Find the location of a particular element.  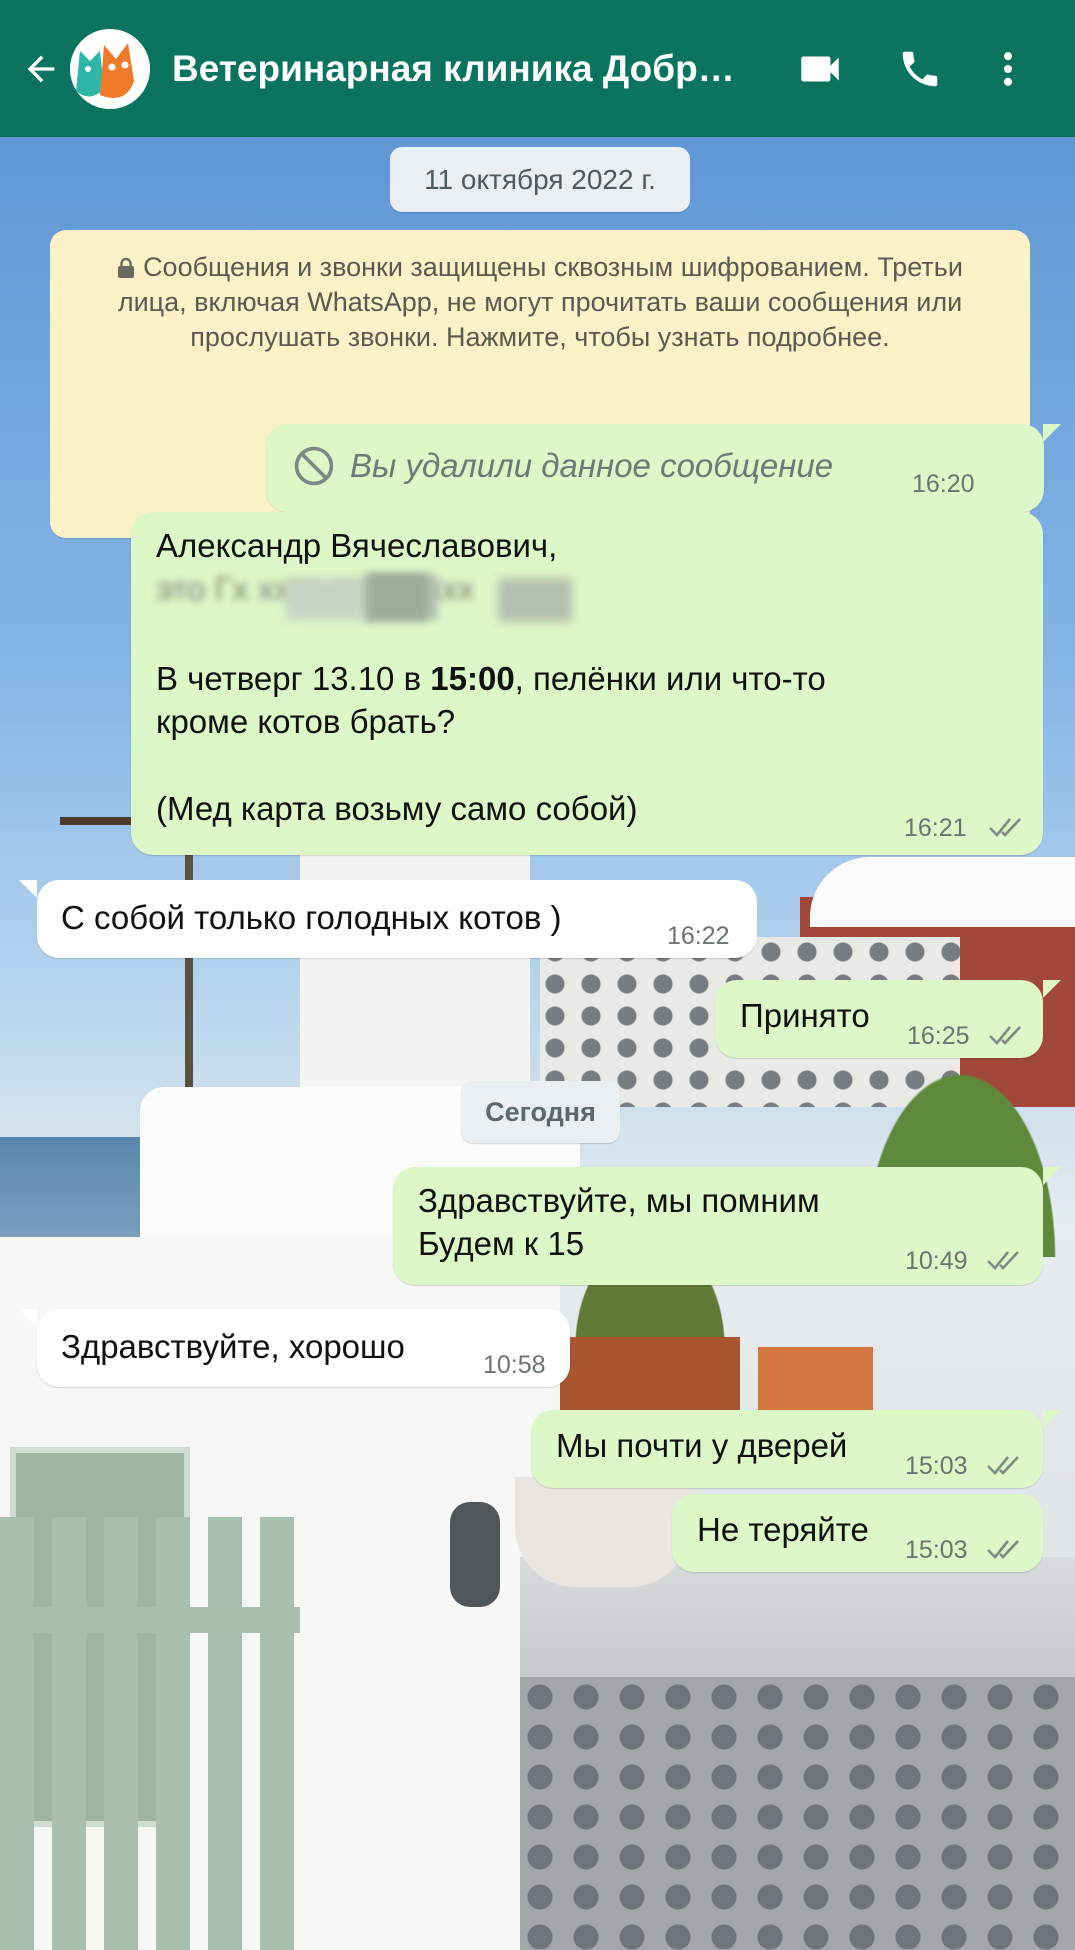

lock-icon is located at coordinates (126, 267).